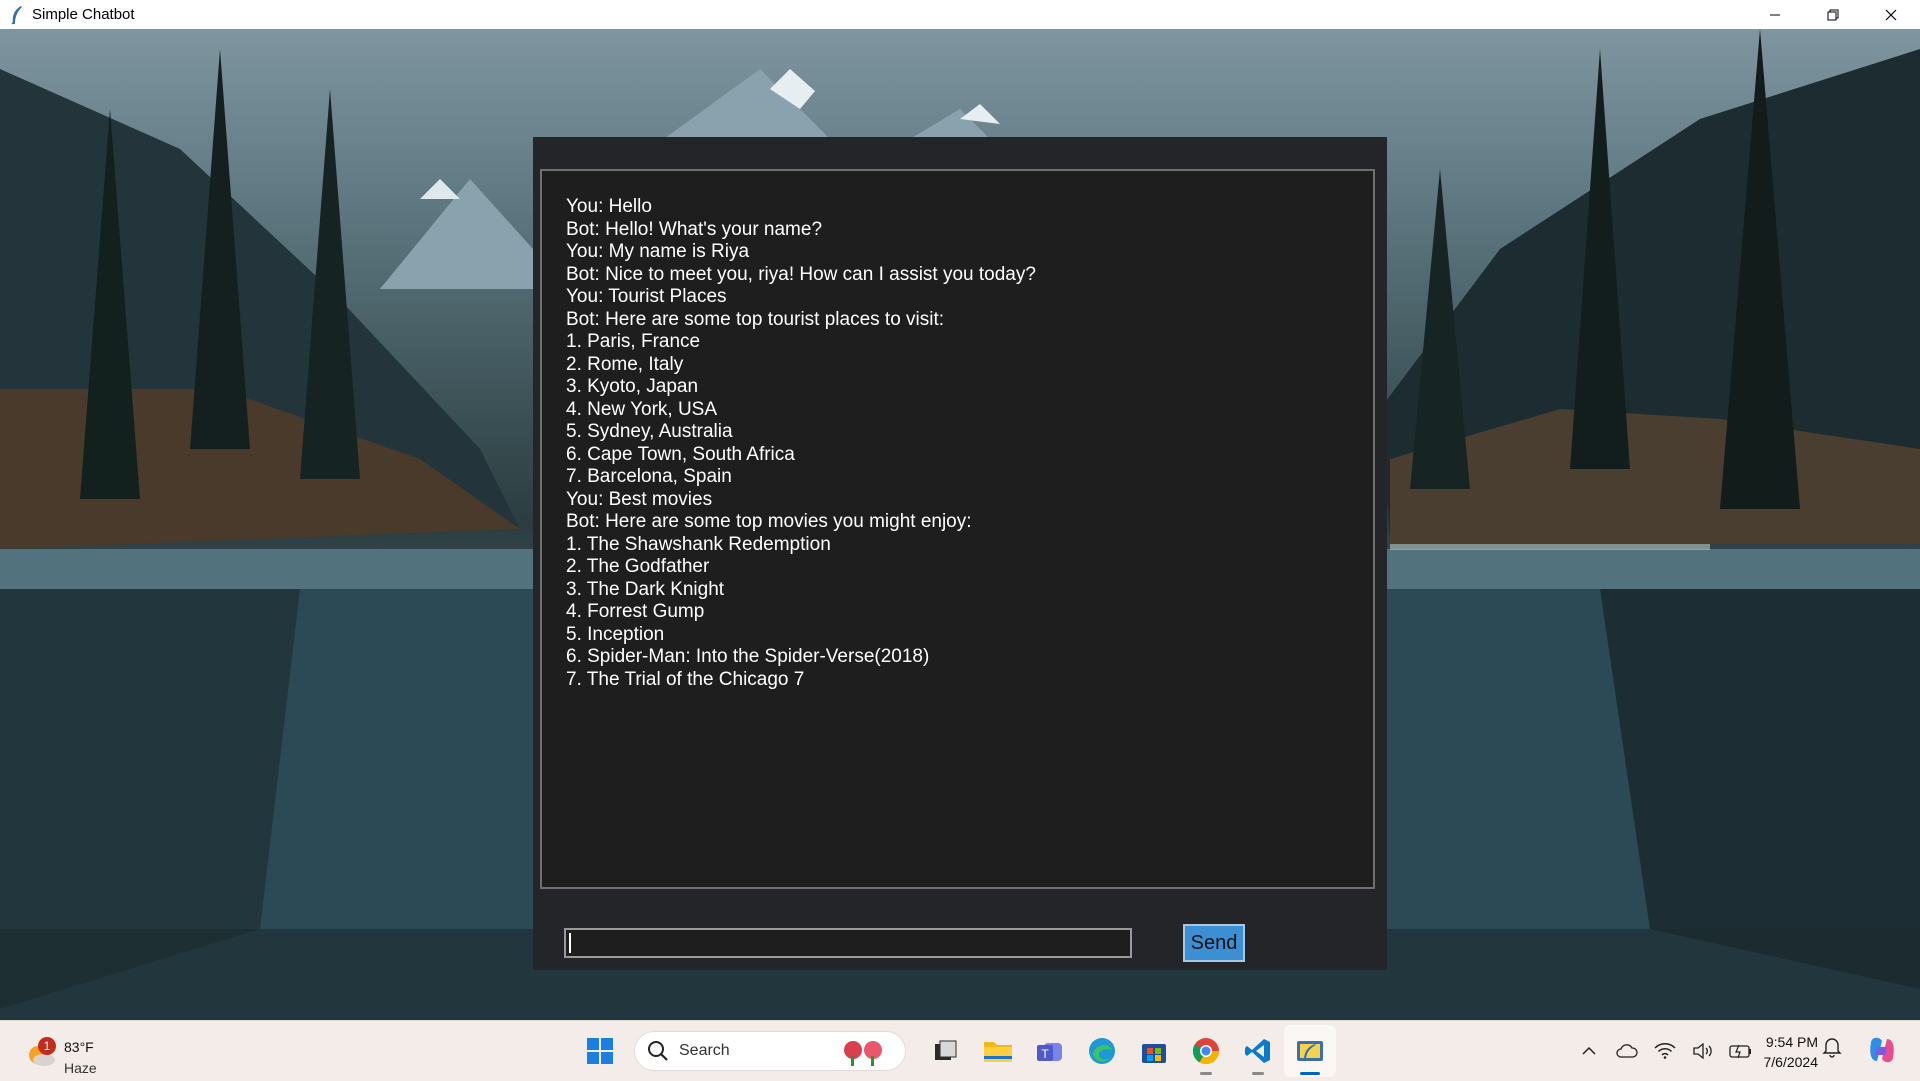 The height and width of the screenshot is (1081, 1920). What do you see at coordinates (635, 611) in the screenshot?
I see `chat-line: 4. Forrest Gump` at bounding box center [635, 611].